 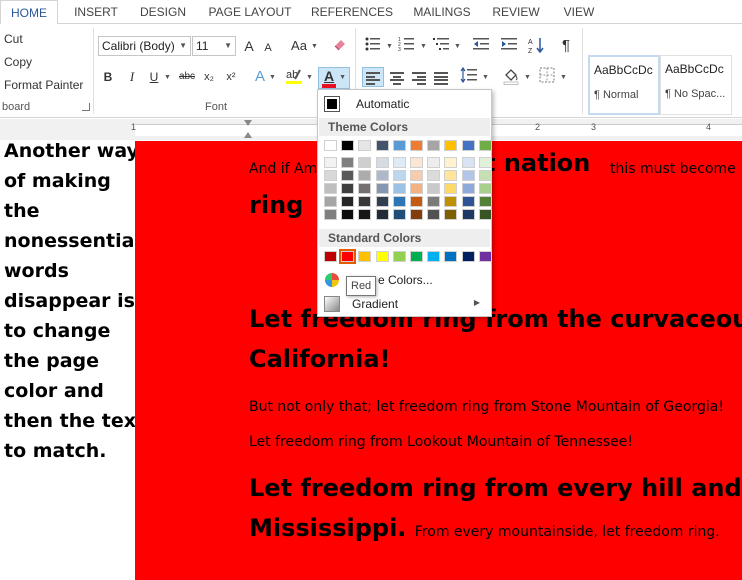 I want to click on clear-formatting-button, so click(x=340, y=46).